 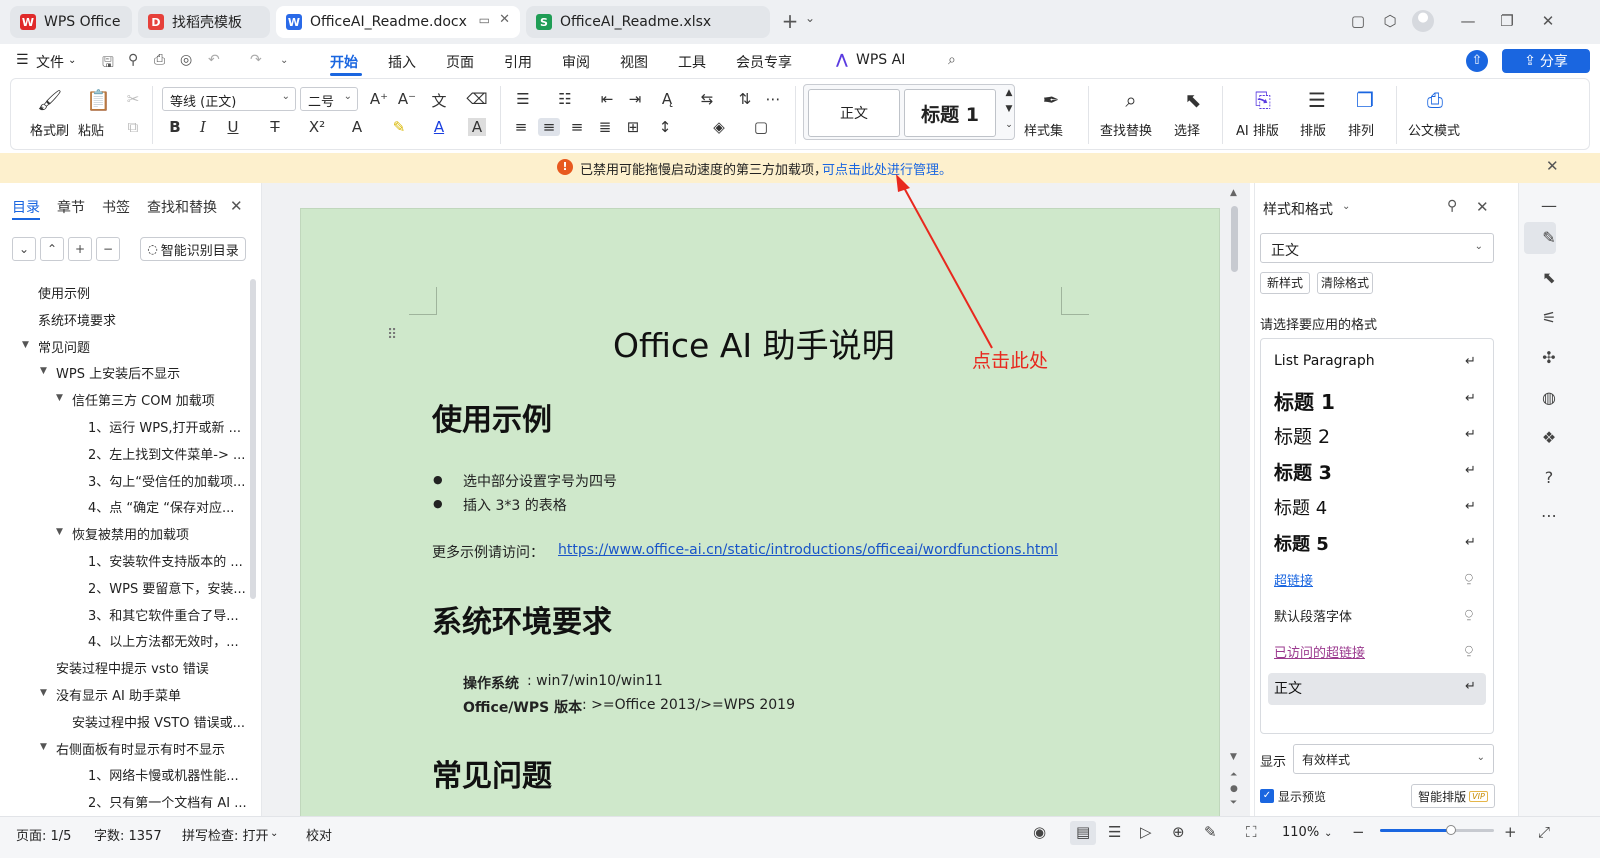 What do you see at coordinates (1434, 129) in the screenshot?
I see `official-doc-button: 公文模式` at bounding box center [1434, 129].